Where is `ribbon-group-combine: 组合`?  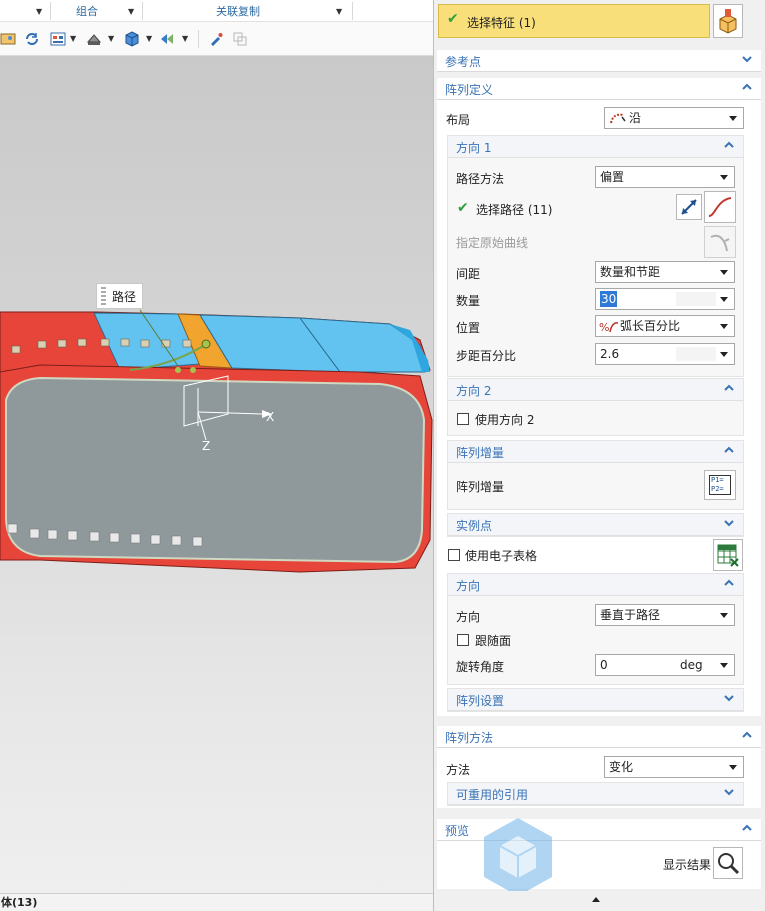
ribbon-group-combine: 组合 is located at coordinates (87, 11).